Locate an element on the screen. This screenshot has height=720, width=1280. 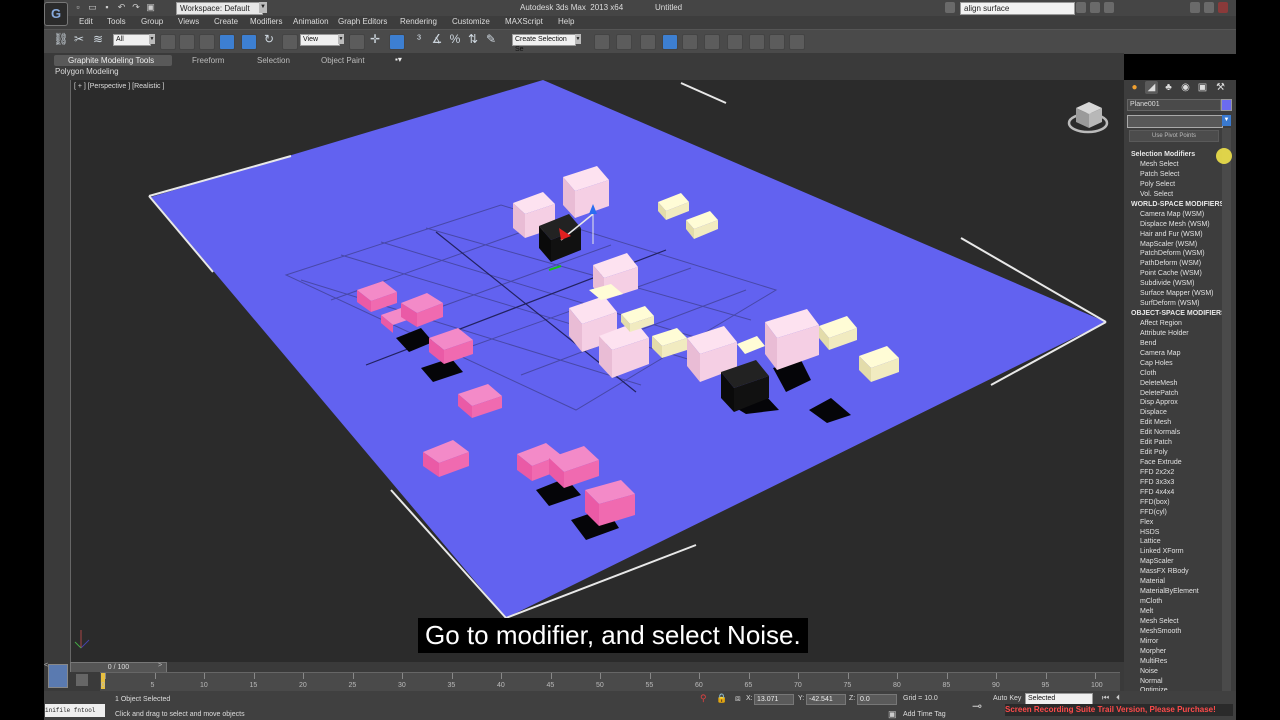
ribbon-options-icon: ▪▾ is located at coordinates (398, 59).